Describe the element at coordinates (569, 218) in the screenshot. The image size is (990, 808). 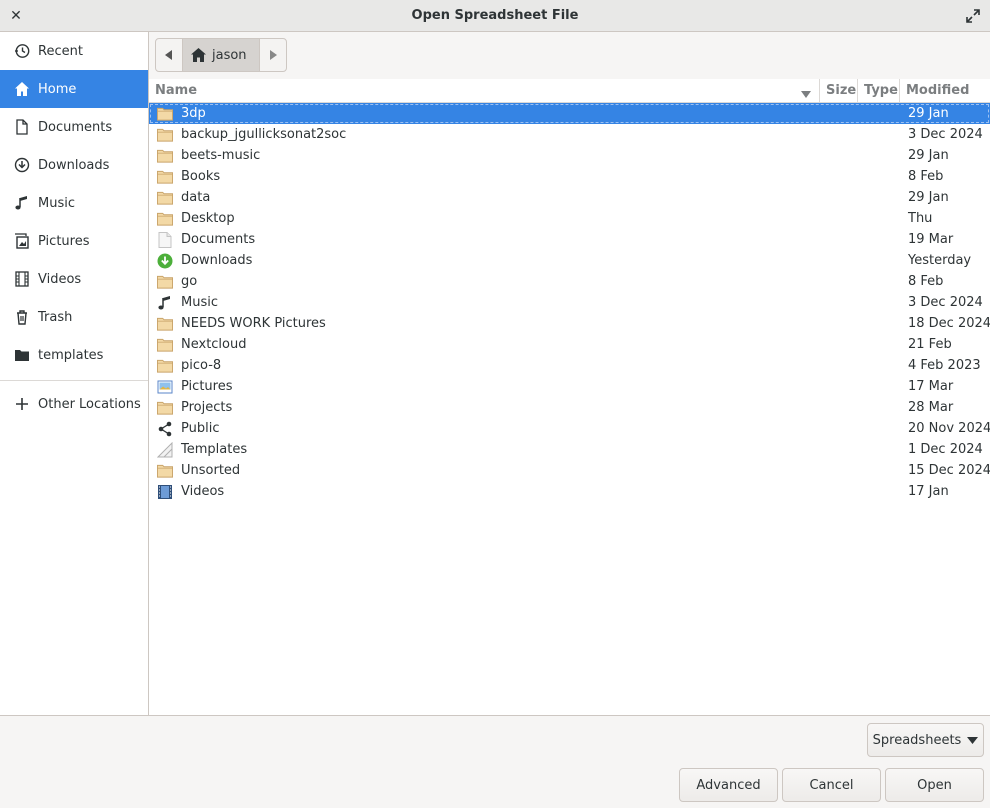
I see `file-row: Desktop Thu` at that location.